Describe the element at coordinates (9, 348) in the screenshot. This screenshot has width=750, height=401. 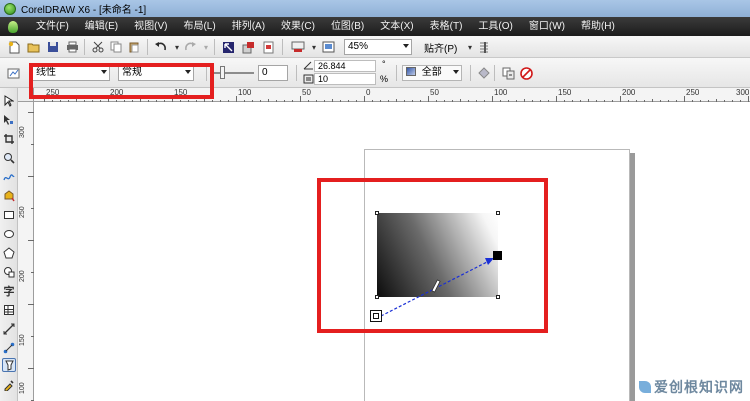
I see `connector-tool-icon` at that location.